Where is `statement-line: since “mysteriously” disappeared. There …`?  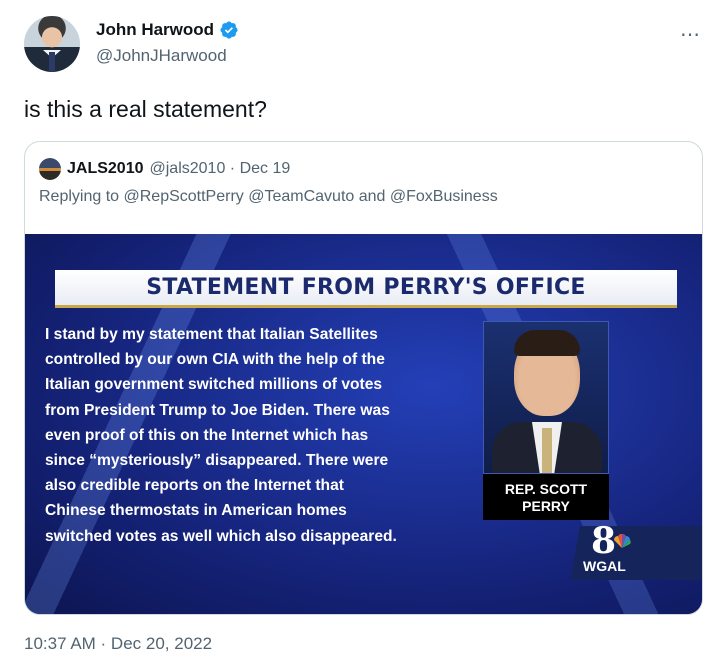
statement-line: since “mysteriously” disappeared. There … is located at coordinates (217, 461).